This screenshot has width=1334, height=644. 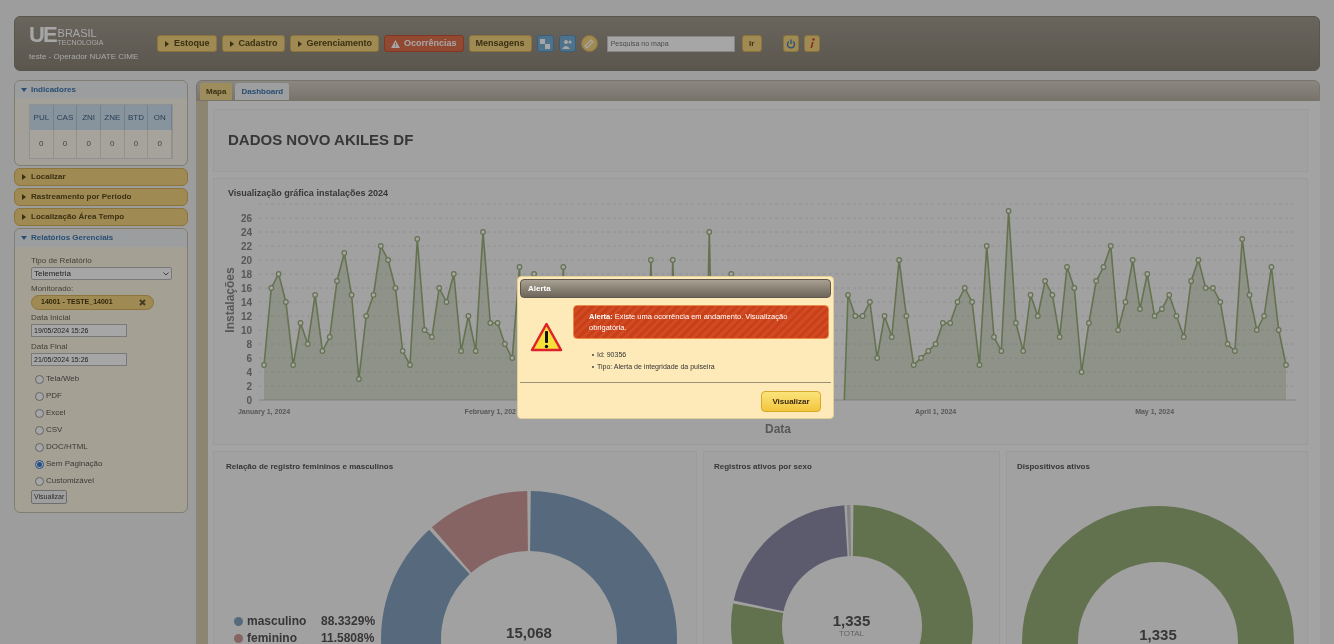 I want to click on chart-title: Relação de registro femininos e masculinos, so click(x=310, y=467).